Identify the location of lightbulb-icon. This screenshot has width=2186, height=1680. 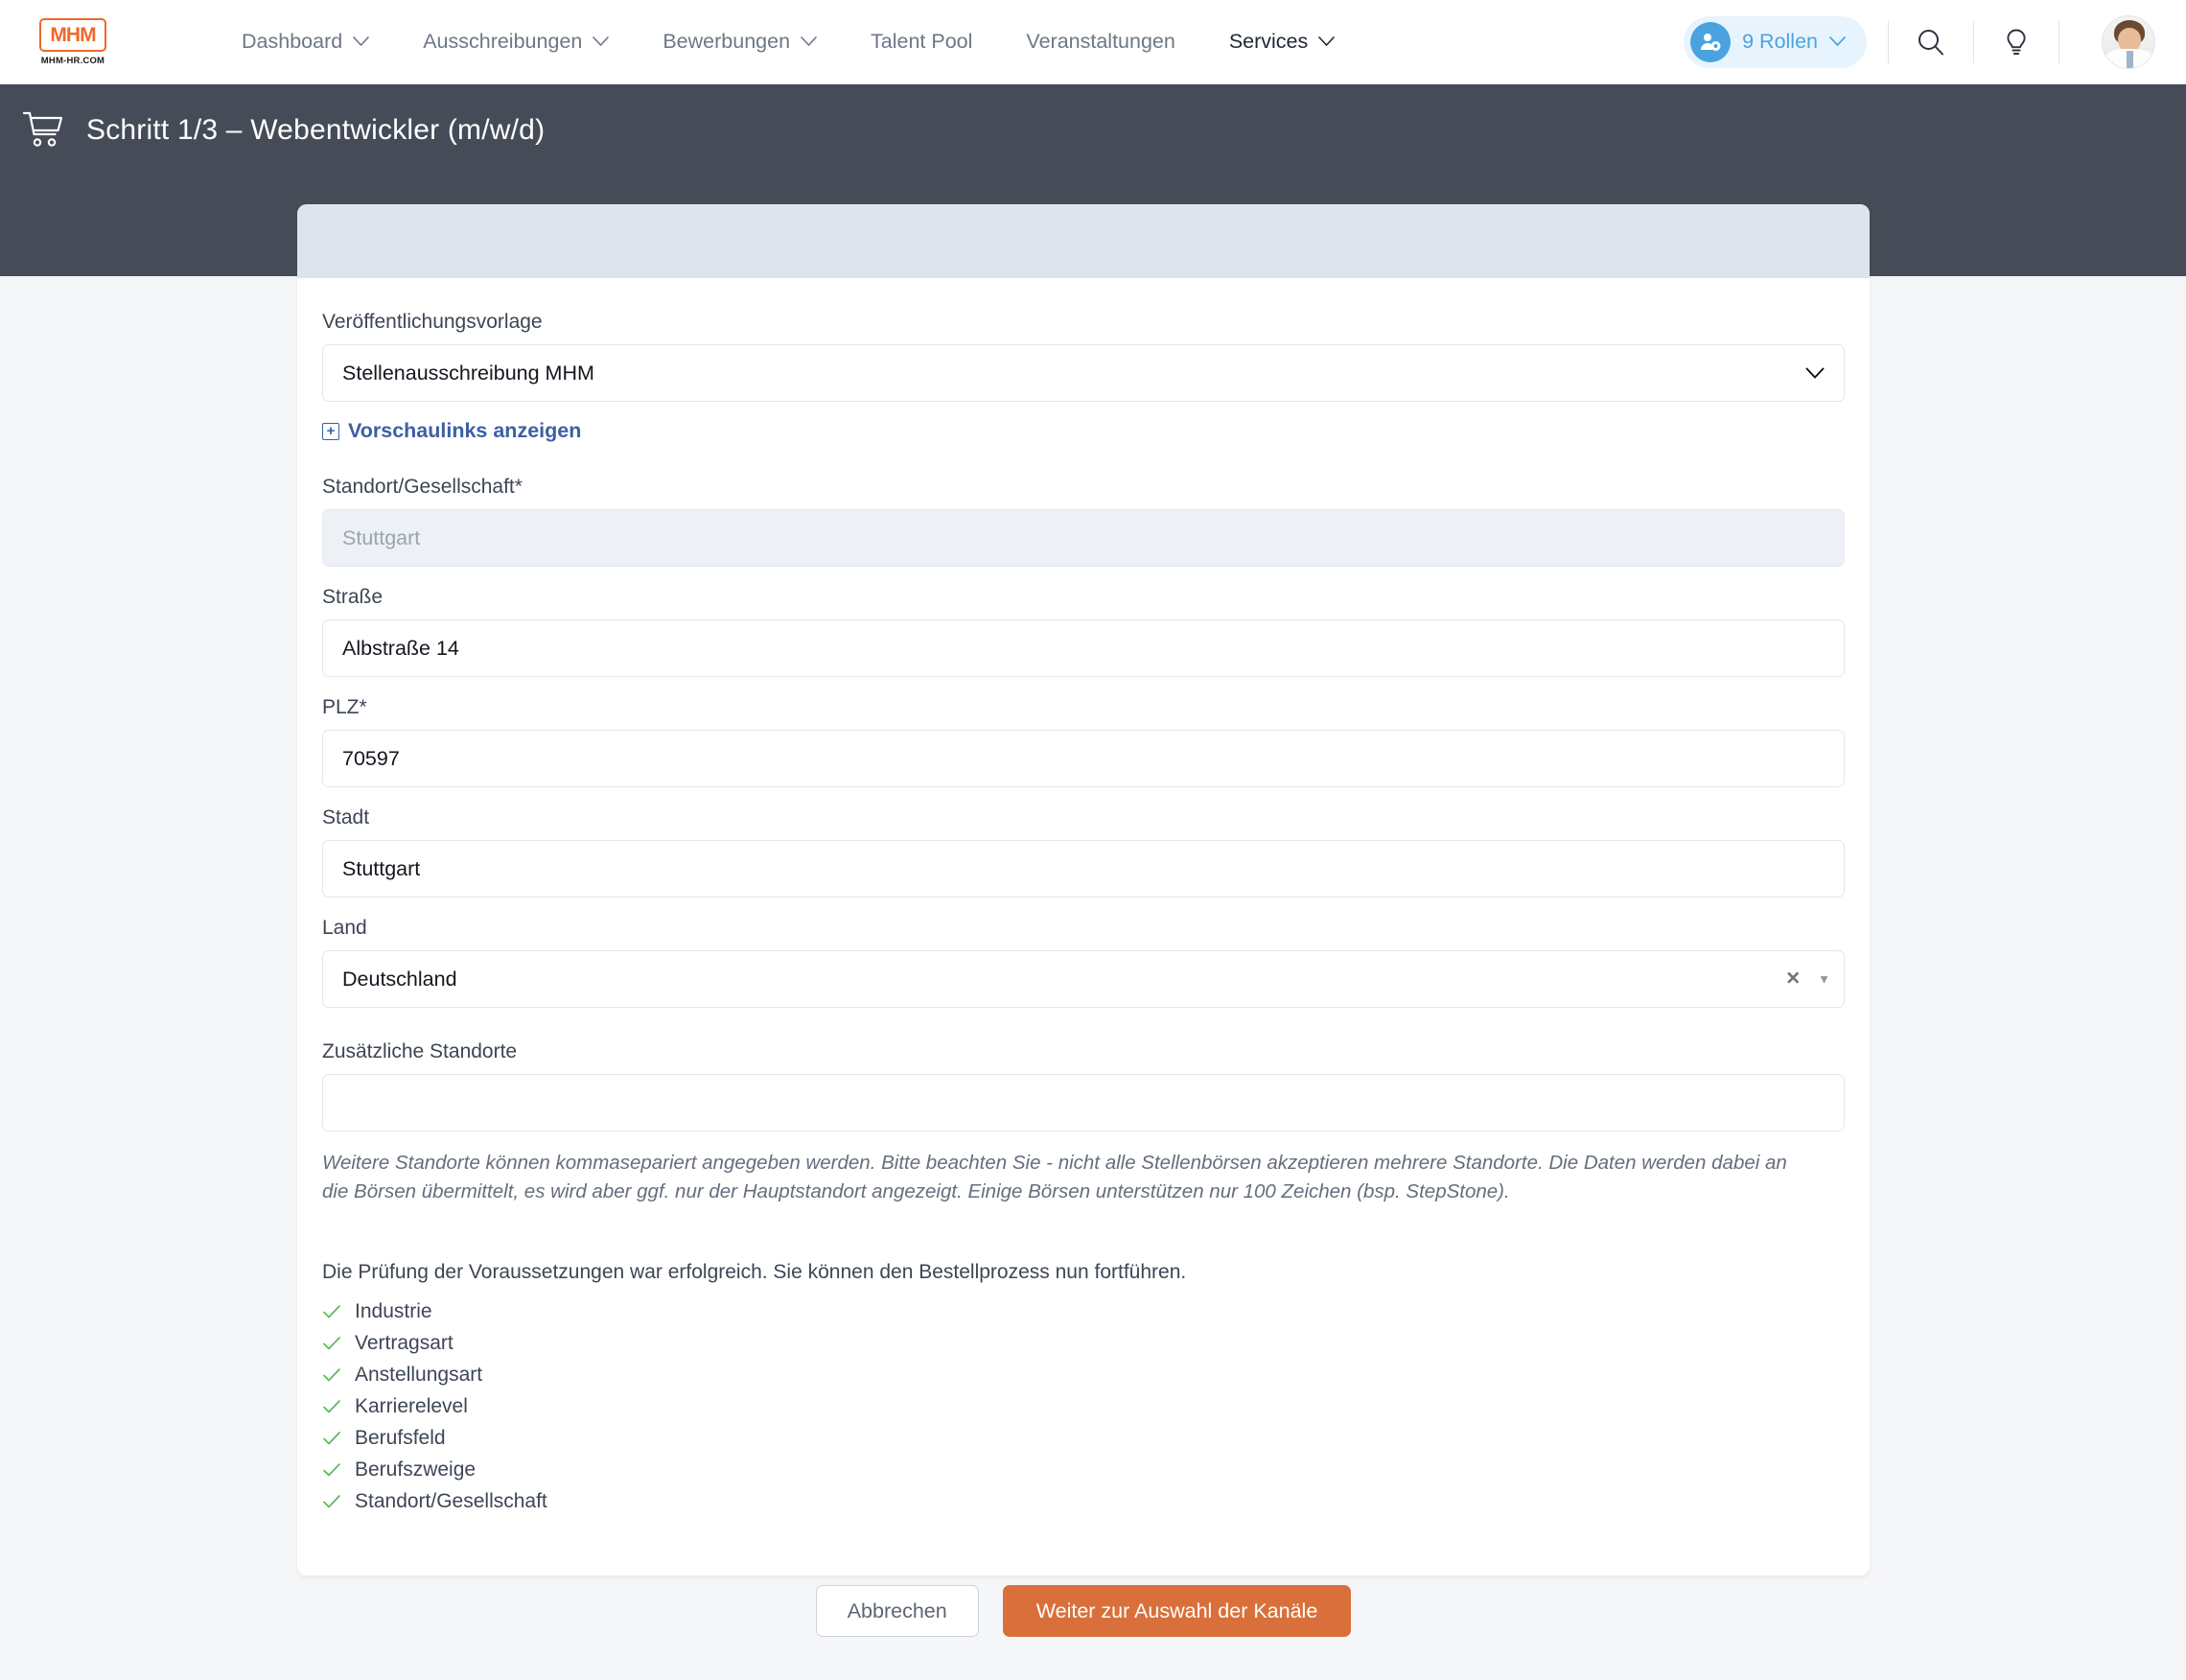
(2016, 42).